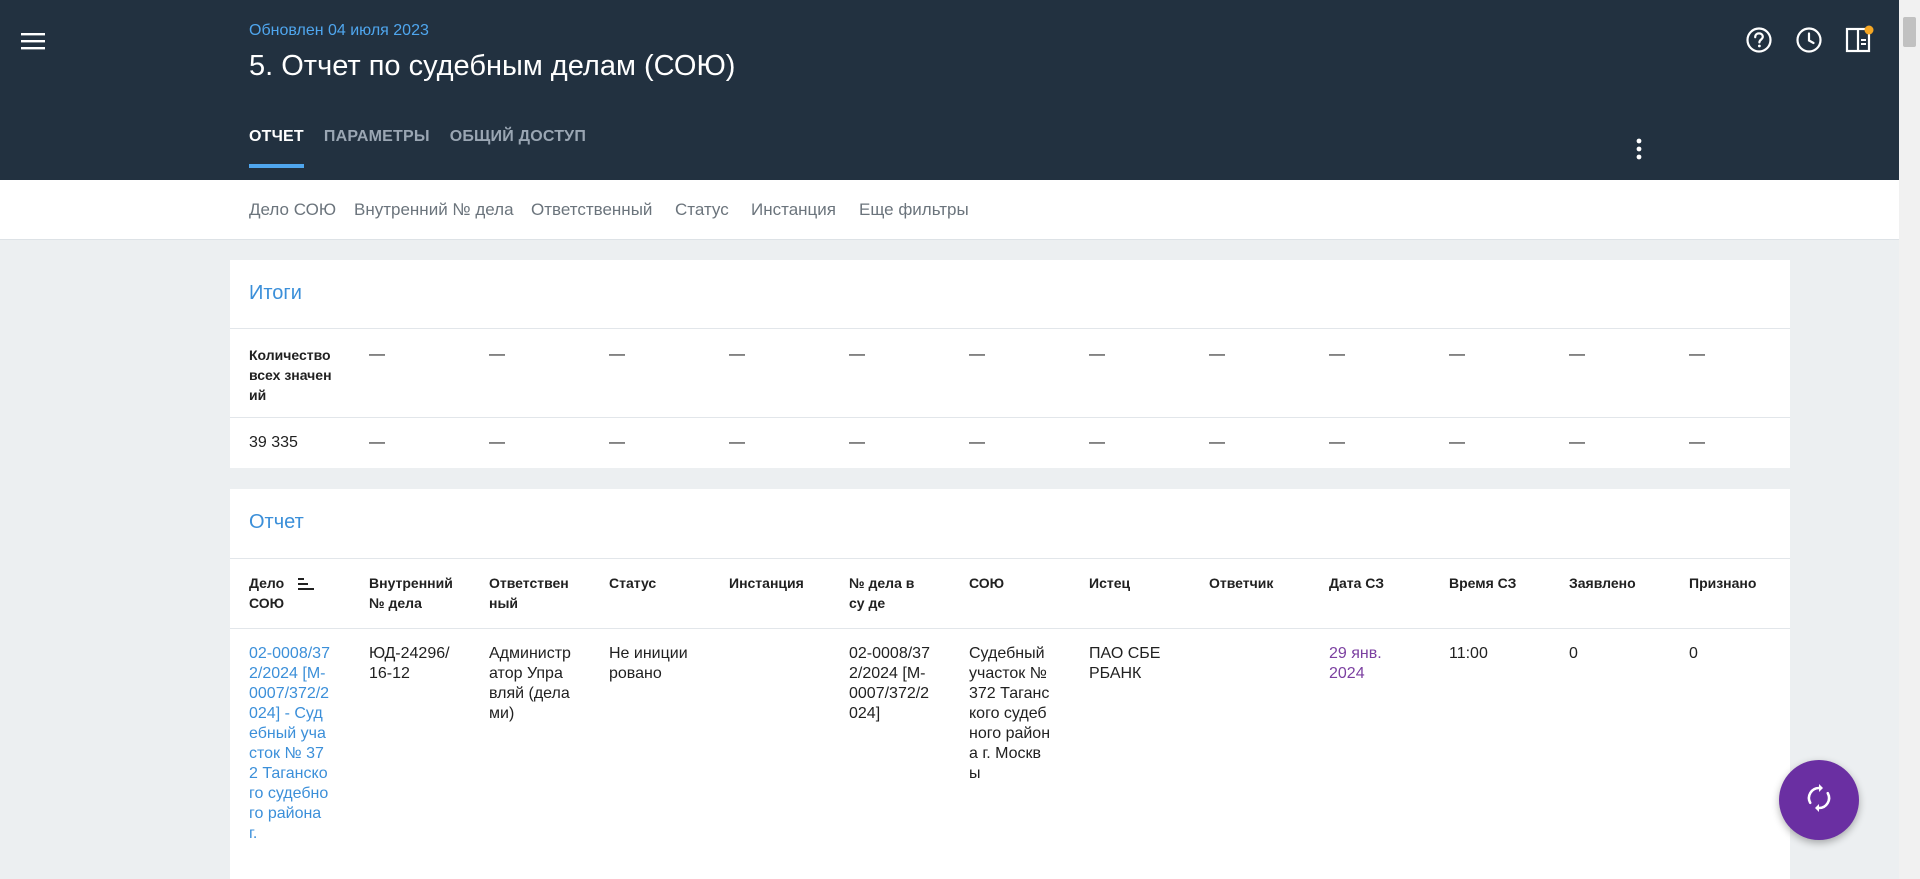 This screenshot has height=879, width=1920. What do you see at coordinates (531, 593) in the screenshot?
I see `col-header-responsible: Ответствен ный` at bounding box center [531, 593].